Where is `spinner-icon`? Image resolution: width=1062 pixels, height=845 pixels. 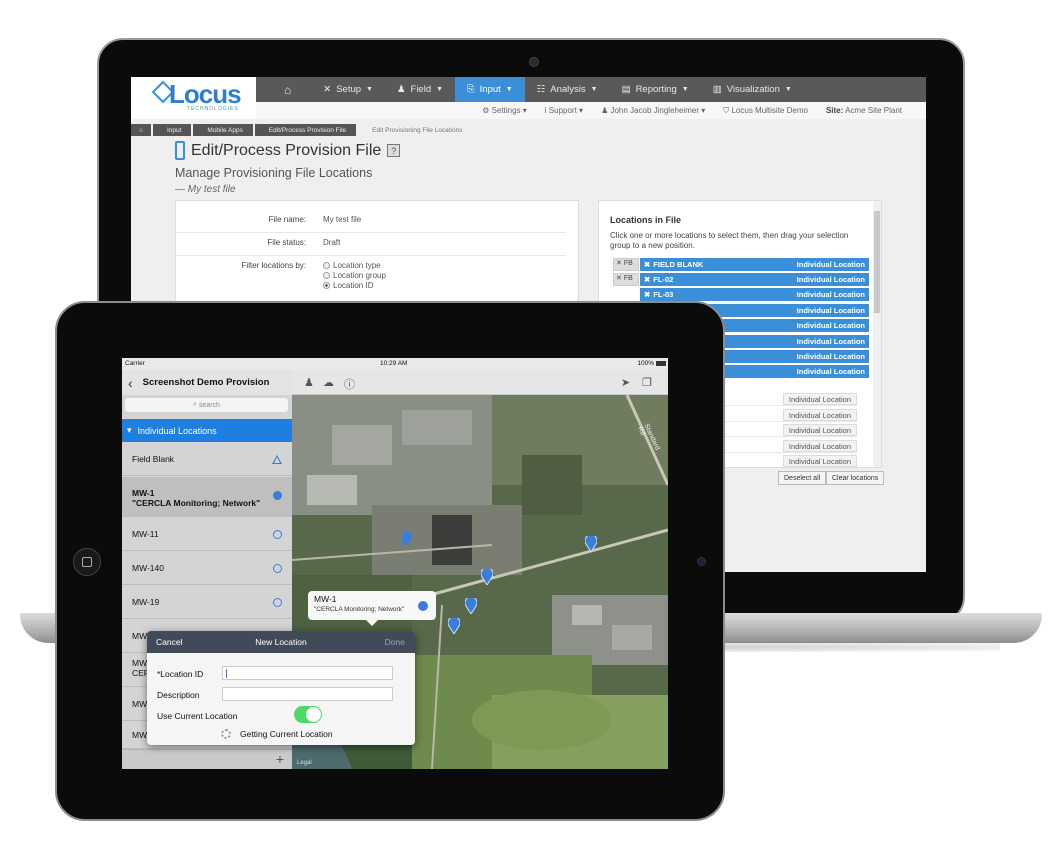
spinner-icon is located at coordinates (226, 734).